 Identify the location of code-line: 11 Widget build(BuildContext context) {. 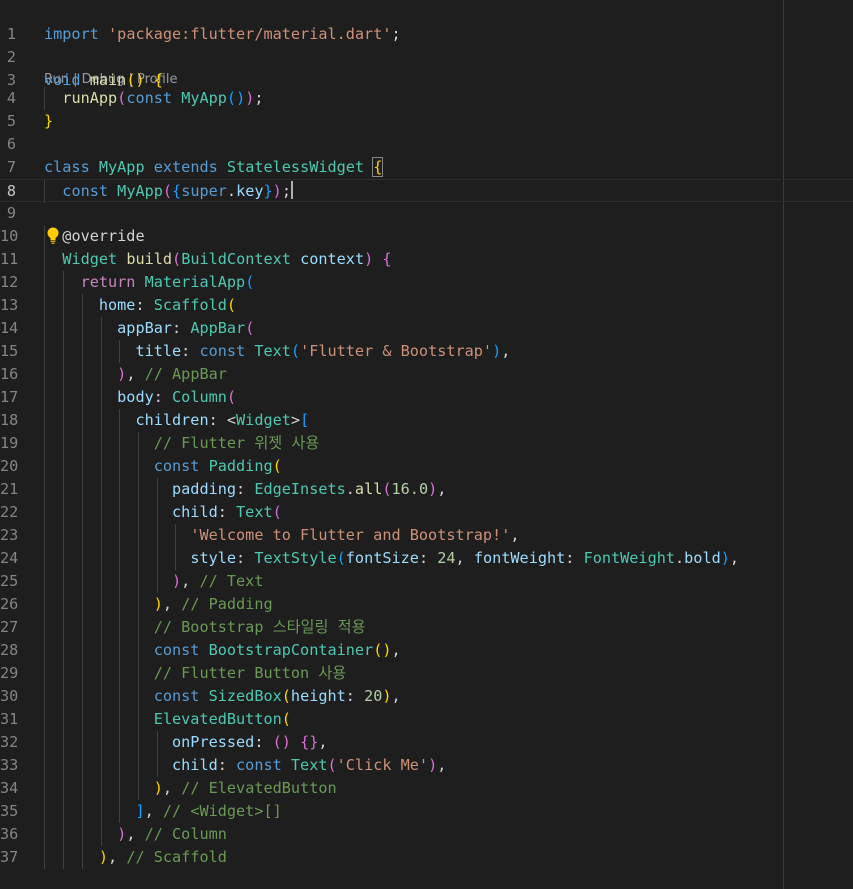
(426, 259).